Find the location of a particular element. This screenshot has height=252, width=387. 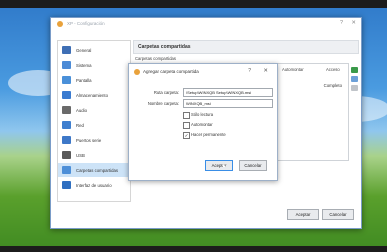

dialog-cancel-button: Cancelar is located at coordinates (253, 165).